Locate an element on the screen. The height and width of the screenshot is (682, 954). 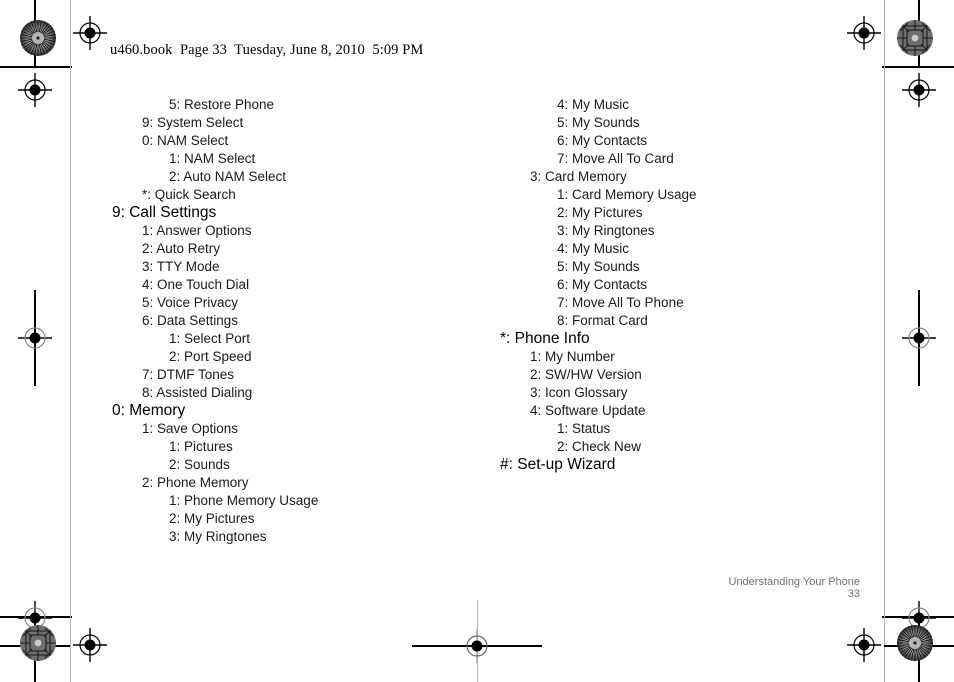
menu-item: 1: Select Port is located at coordinates (210, 338).